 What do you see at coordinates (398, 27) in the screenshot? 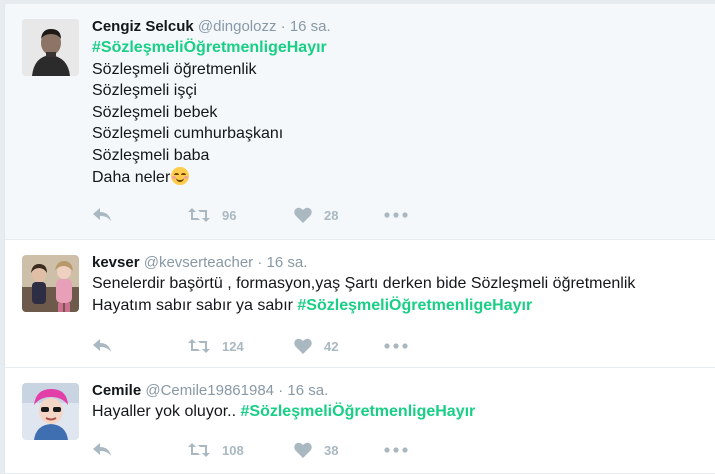
I see `tweet-header: Cengiz Selcuk @dingolozz · 16 sa.` at bounding box center [398, 27].